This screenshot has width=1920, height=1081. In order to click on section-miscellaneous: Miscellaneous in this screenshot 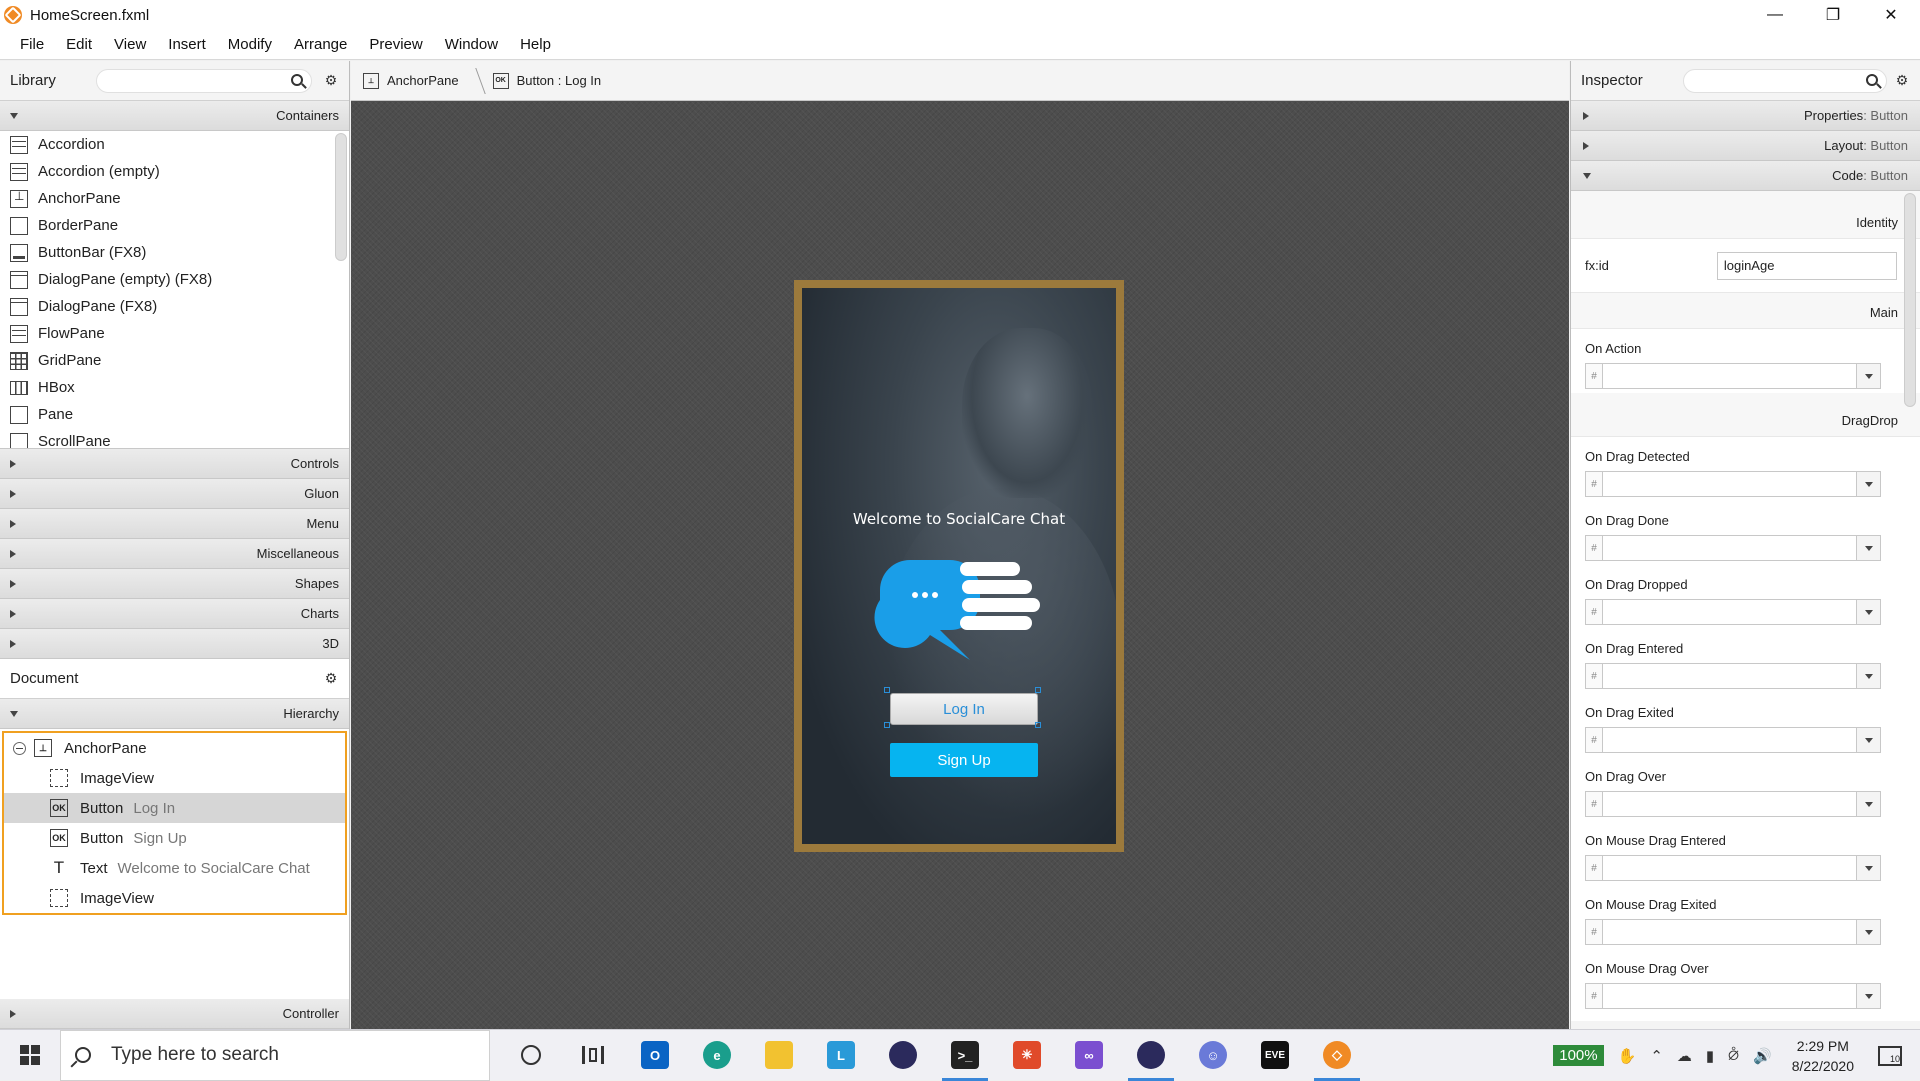, I will do `click(174, 554)`.